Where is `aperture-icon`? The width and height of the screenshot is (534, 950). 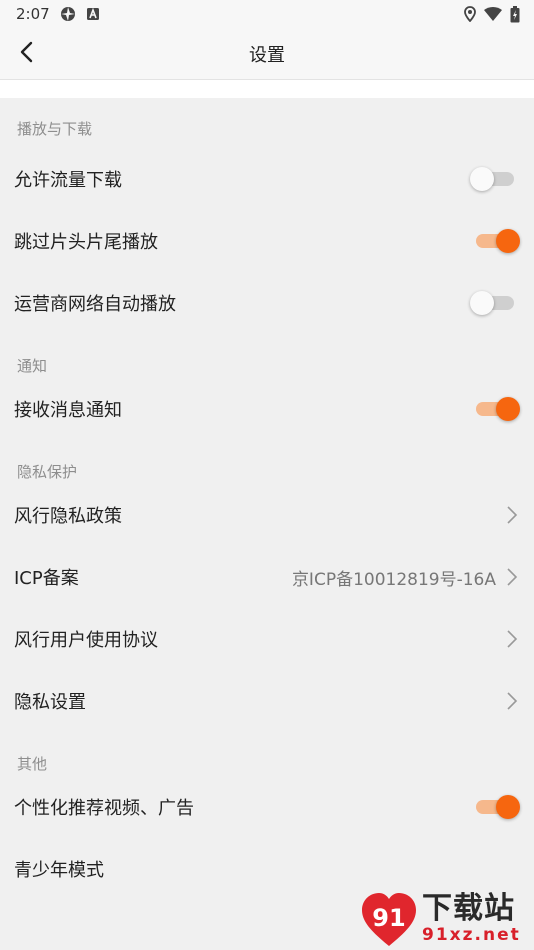 aperture-icon is located at coordinates (68, 14).